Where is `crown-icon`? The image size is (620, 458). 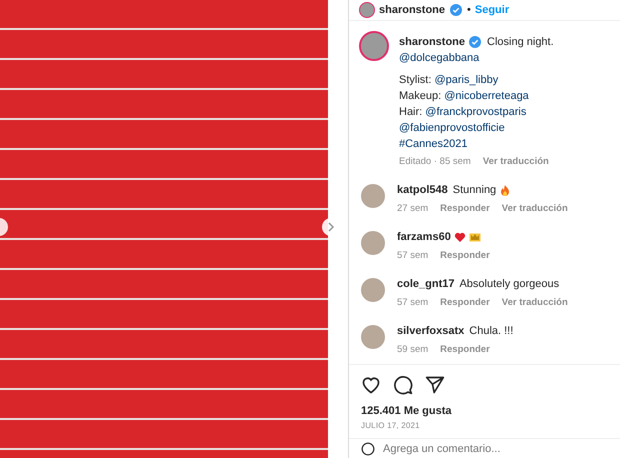
crown-icon is located at coordinates (474, 237).